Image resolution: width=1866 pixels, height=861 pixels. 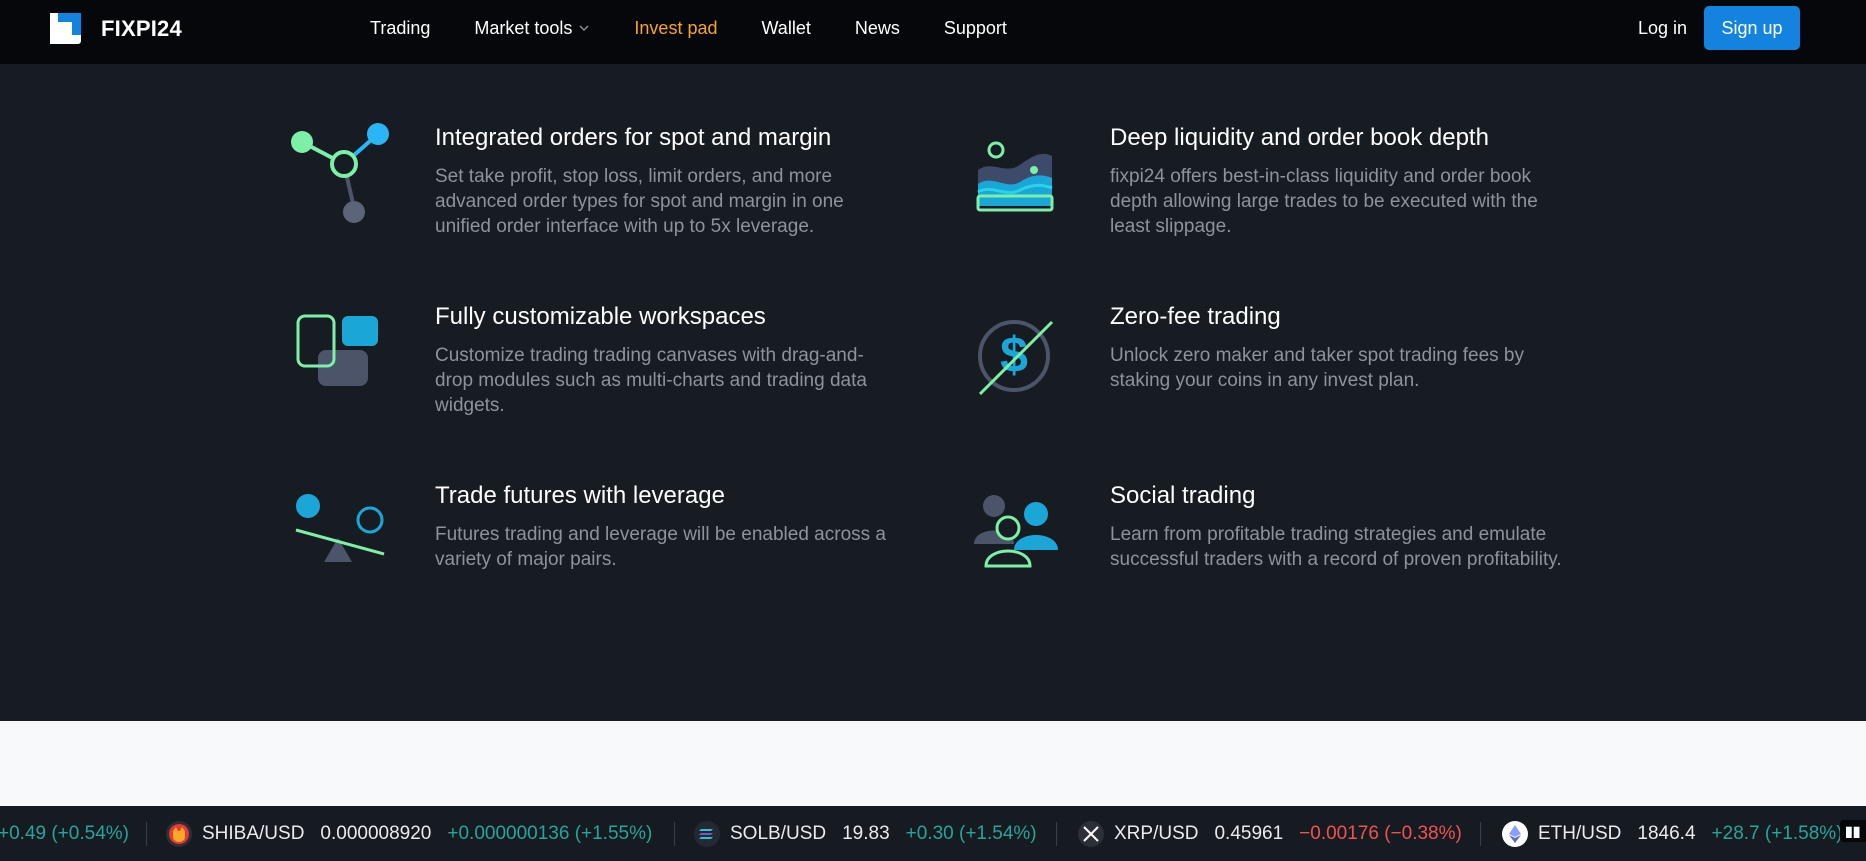 I want to click on brand-name: FIXPI24, so click(x=141, y=28).